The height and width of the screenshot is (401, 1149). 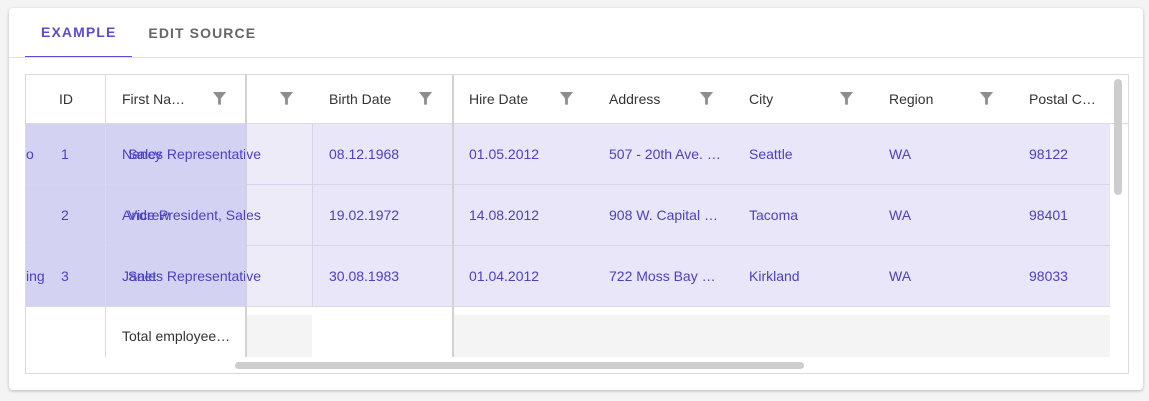 I want to click on cell-hire-date: 01.04.2012, so click(x=504, y=276).